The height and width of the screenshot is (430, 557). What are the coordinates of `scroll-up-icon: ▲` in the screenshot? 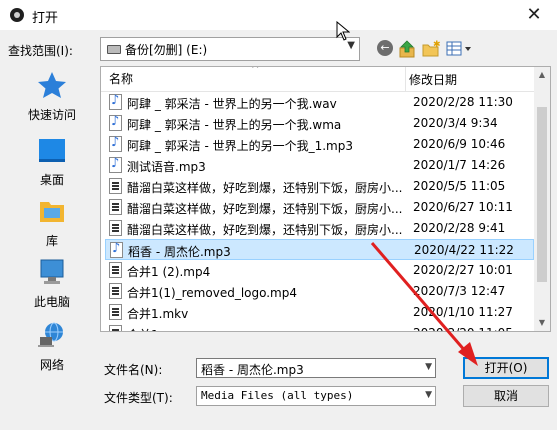 It's located at (542, 75).